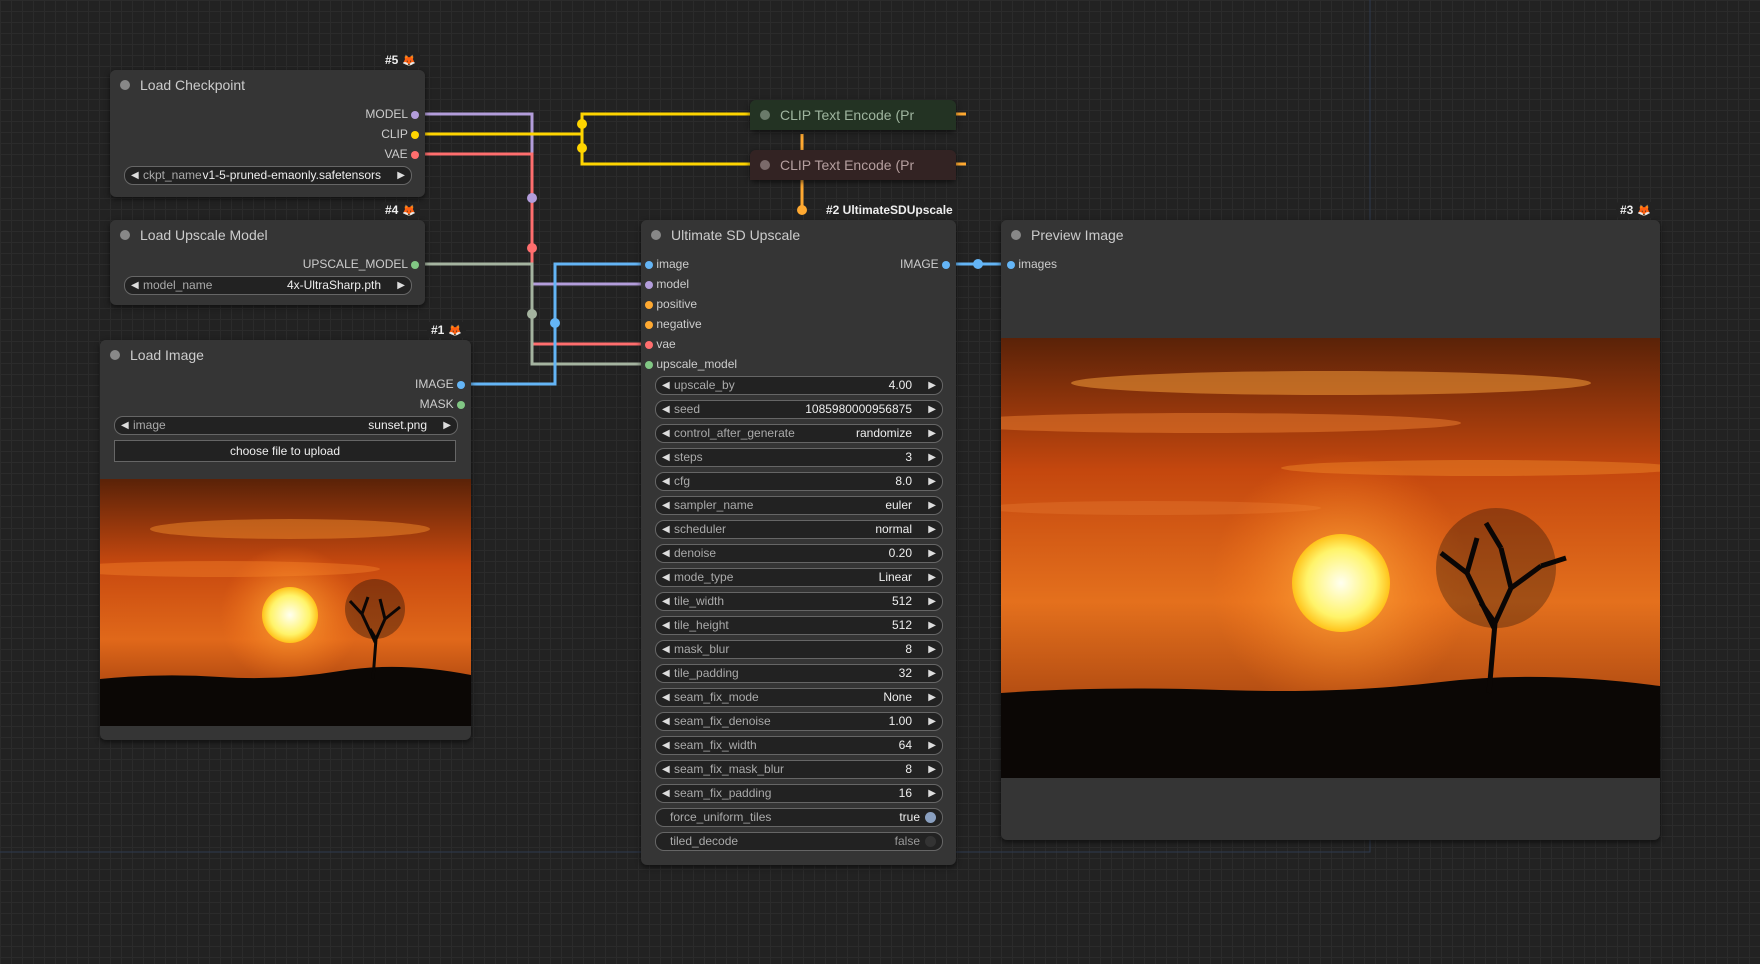  What do you see at coordinates (400, 134) in the screenshot?
I see `output-clip: CLIP` at bounding box center [400, 134].